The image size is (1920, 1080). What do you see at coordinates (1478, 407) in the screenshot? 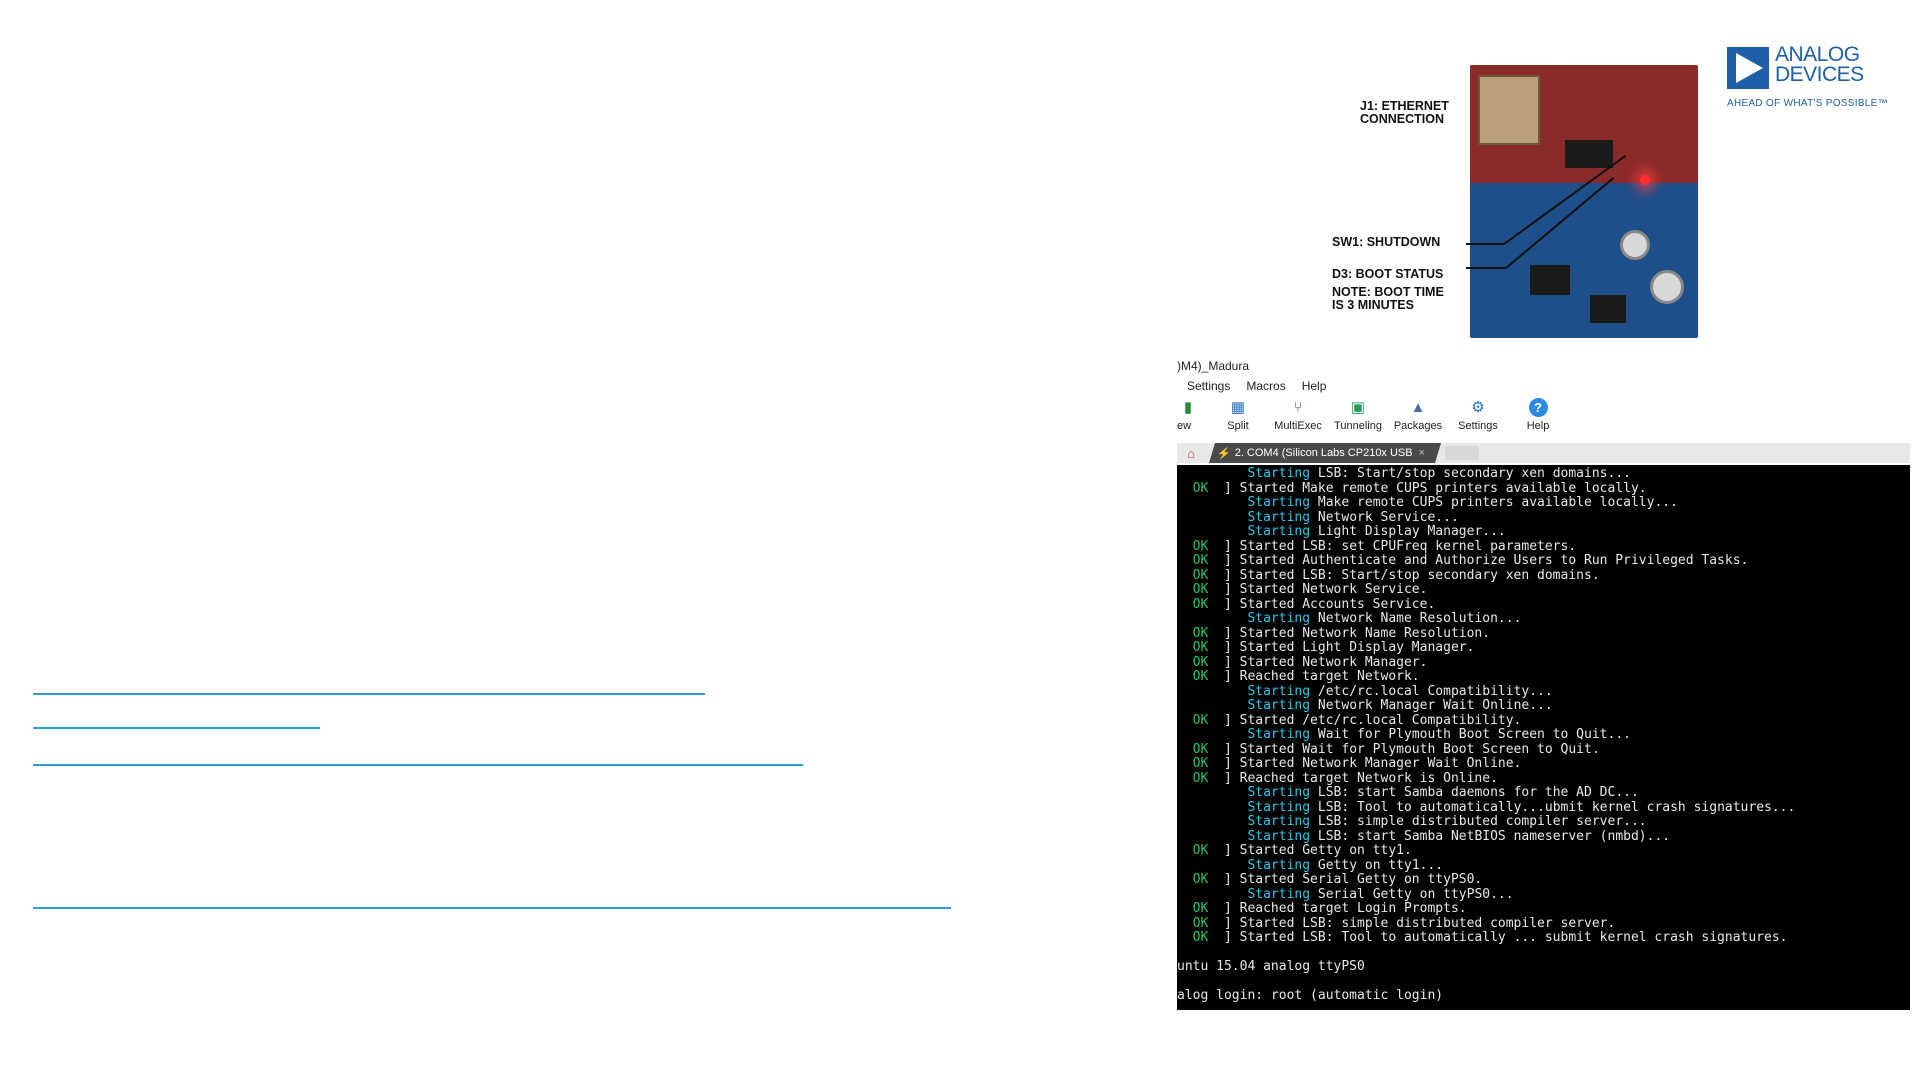
I see `settings-icon: ⚙` at bounding box center [1478, 407].